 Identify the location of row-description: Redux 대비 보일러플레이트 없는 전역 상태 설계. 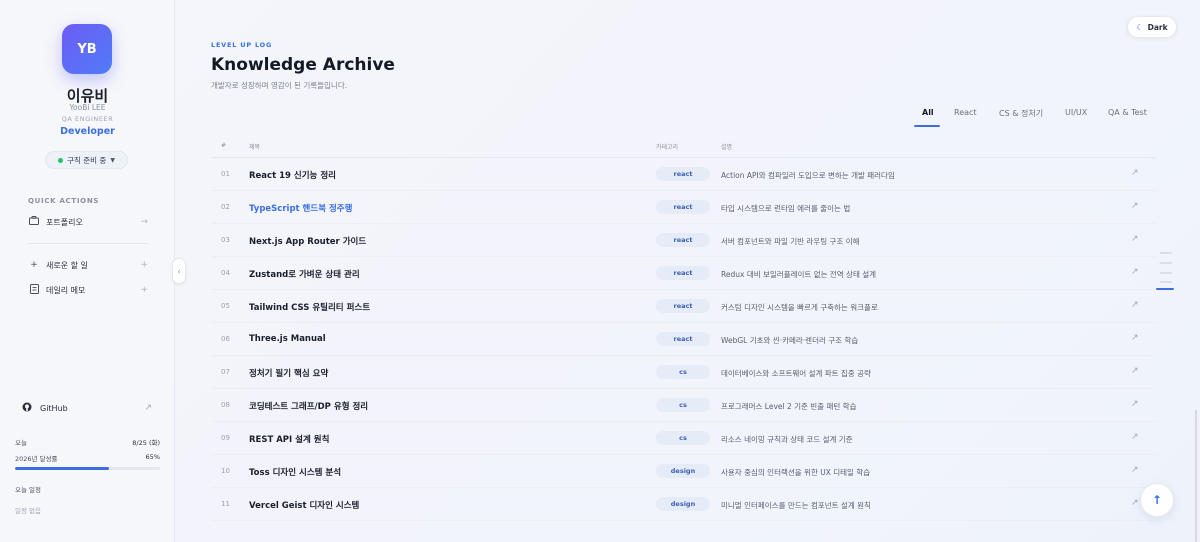
(799, 274).